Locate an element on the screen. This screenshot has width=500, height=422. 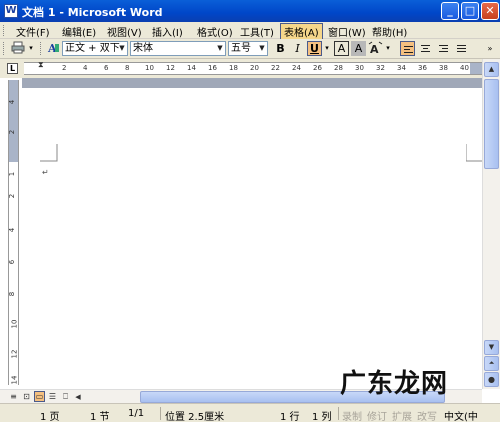
status-line: 1 行 is located at coordinates (290, 417).